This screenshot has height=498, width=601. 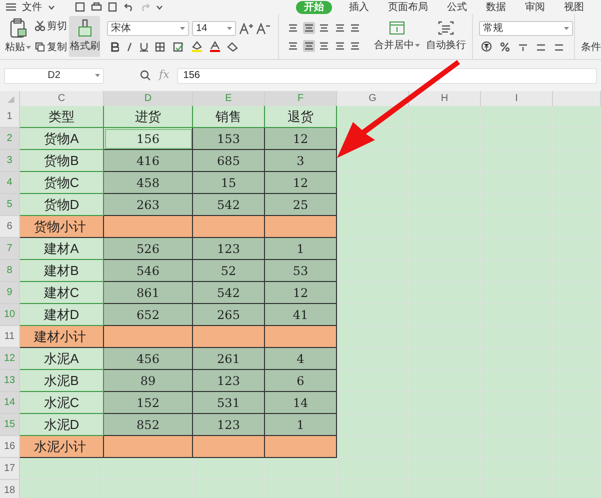 What do you see at coordinates (446, 27) in the screenshot?
I see `wrap-icon` at bounding box center [446, 27].